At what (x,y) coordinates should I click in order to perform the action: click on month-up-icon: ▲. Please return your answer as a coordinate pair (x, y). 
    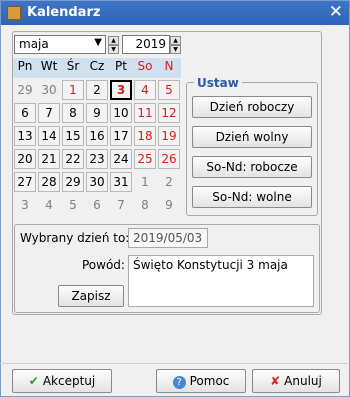
    Looking at the image, I should click on (113, 40).